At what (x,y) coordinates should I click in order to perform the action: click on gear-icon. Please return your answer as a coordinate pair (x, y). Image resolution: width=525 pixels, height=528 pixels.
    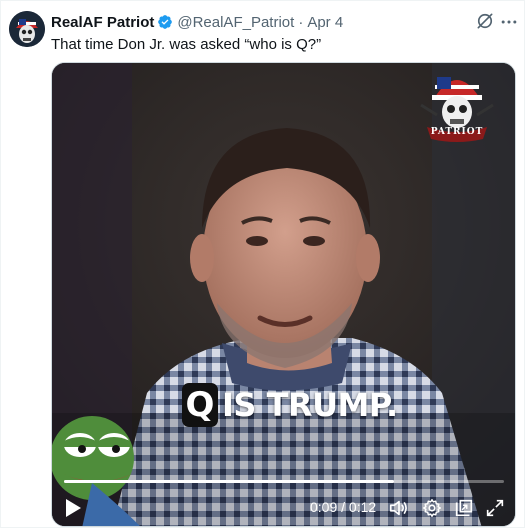
    Looking at the image, I should click on (432, 508).